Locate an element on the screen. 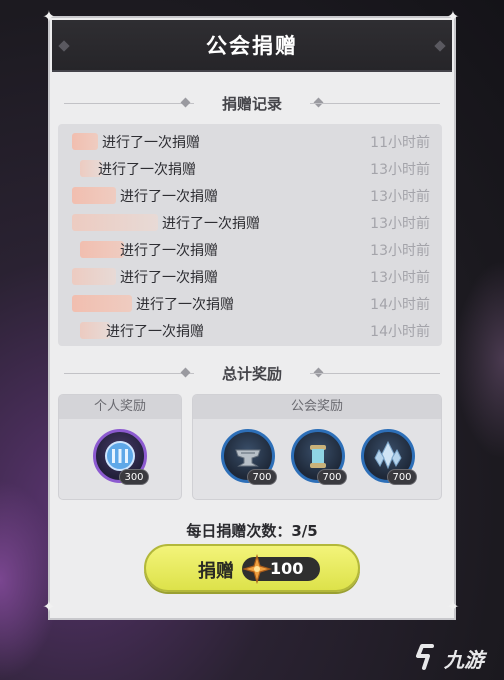  reward-count: 300 is located at coordinates (134, 477).